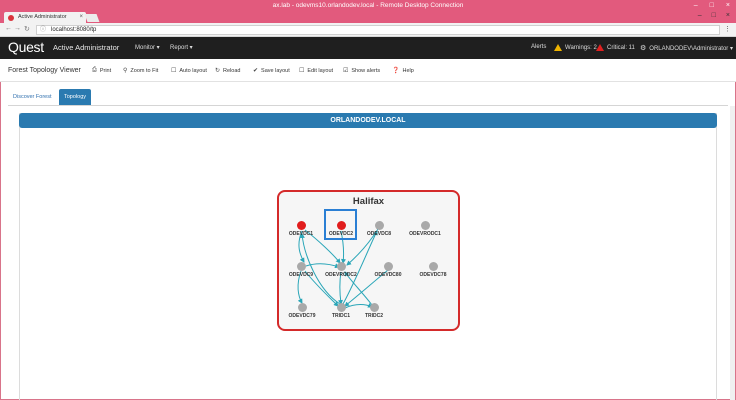 The height and width of the screenshot is (400, 736). I want to click on page-title: Forest Topology Viewer, so click(44, 70).